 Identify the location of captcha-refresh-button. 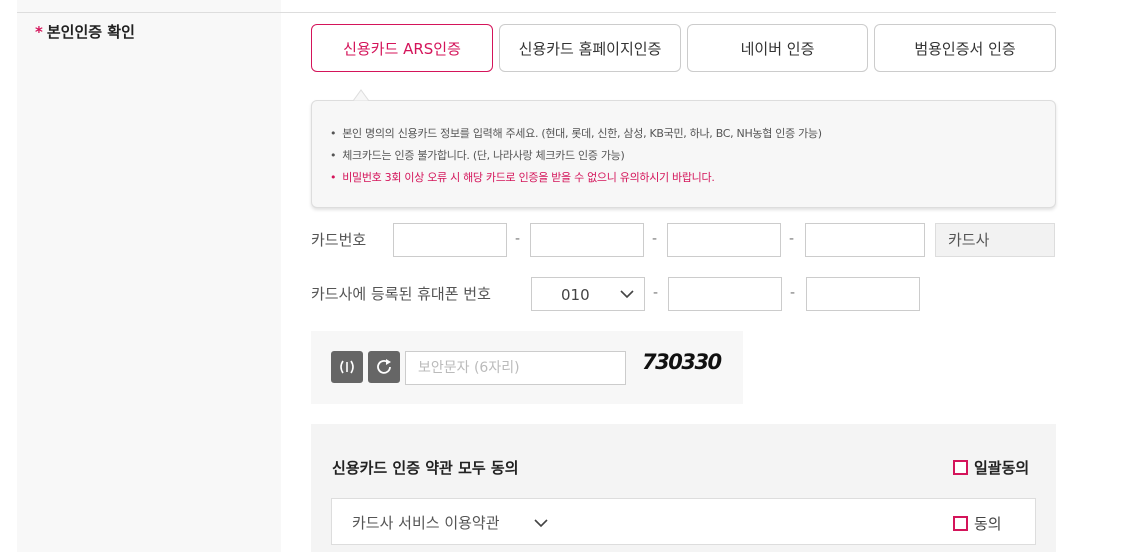
(384, 367).